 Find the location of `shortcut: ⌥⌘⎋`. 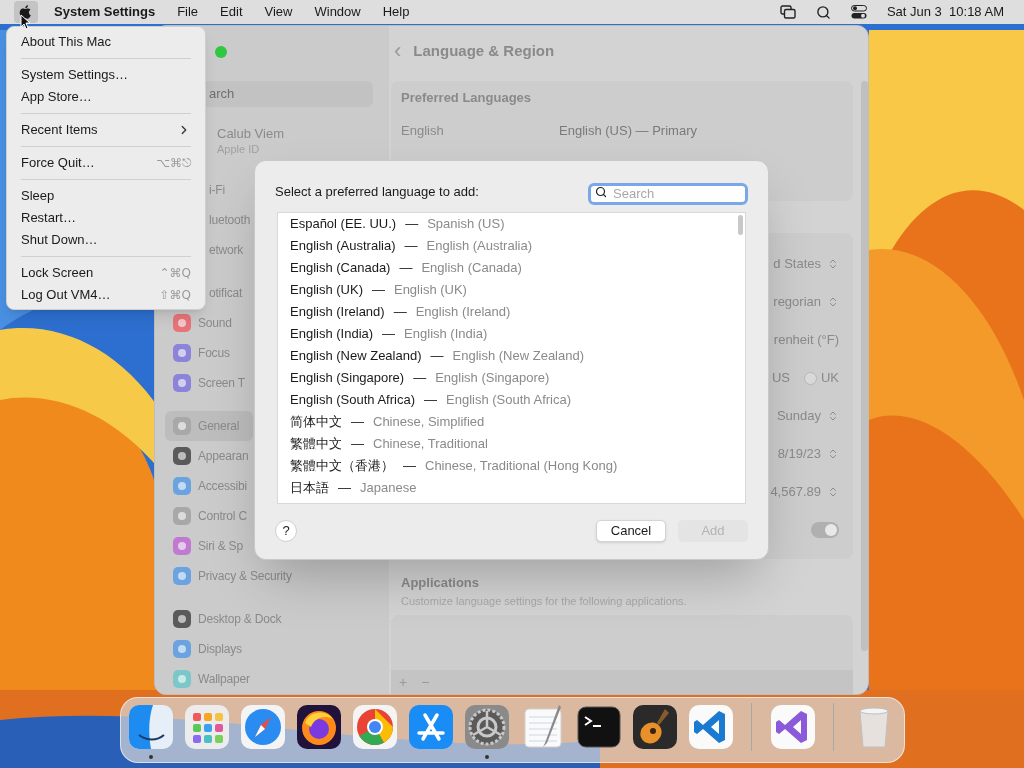

shortcut: ⌥⌘⎋ is located at coordinates (173, 163).